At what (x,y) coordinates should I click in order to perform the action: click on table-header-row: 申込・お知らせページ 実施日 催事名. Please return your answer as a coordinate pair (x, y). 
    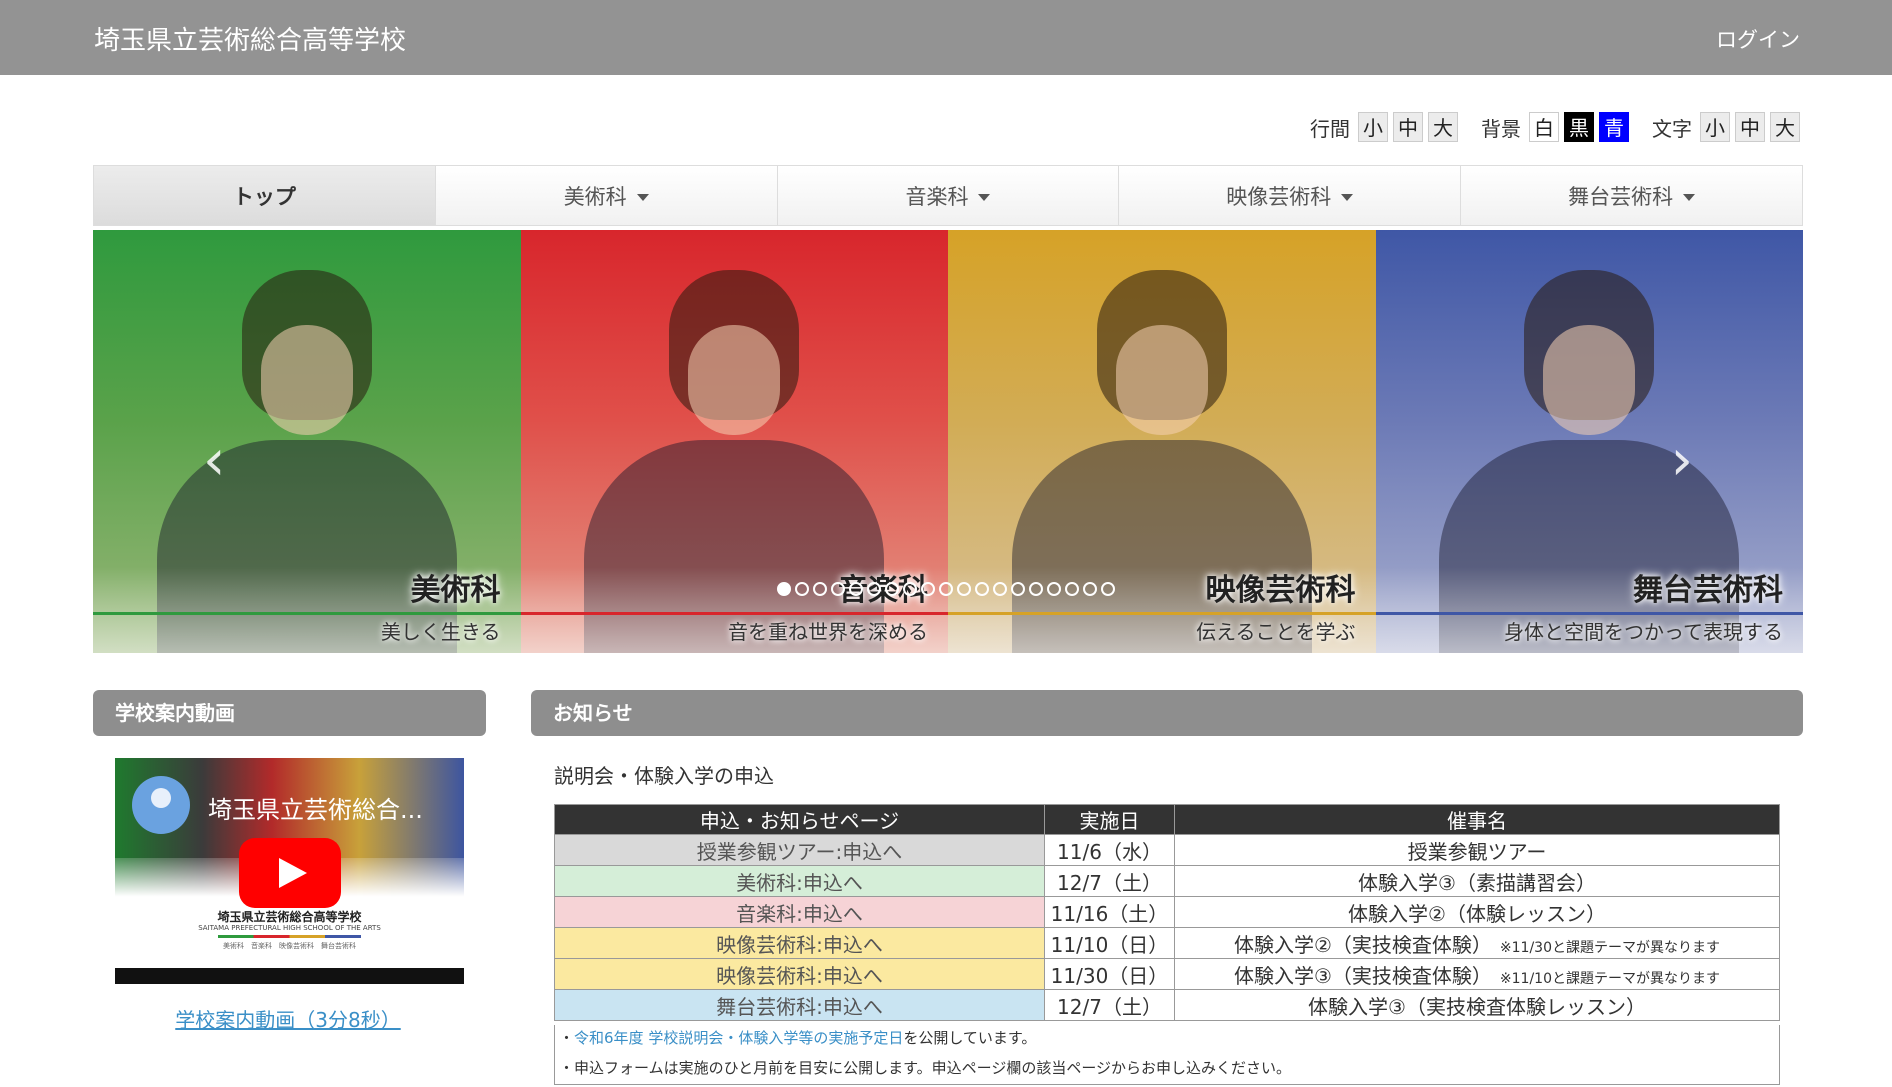
    Looking at the image, I should click on (1167, 819).